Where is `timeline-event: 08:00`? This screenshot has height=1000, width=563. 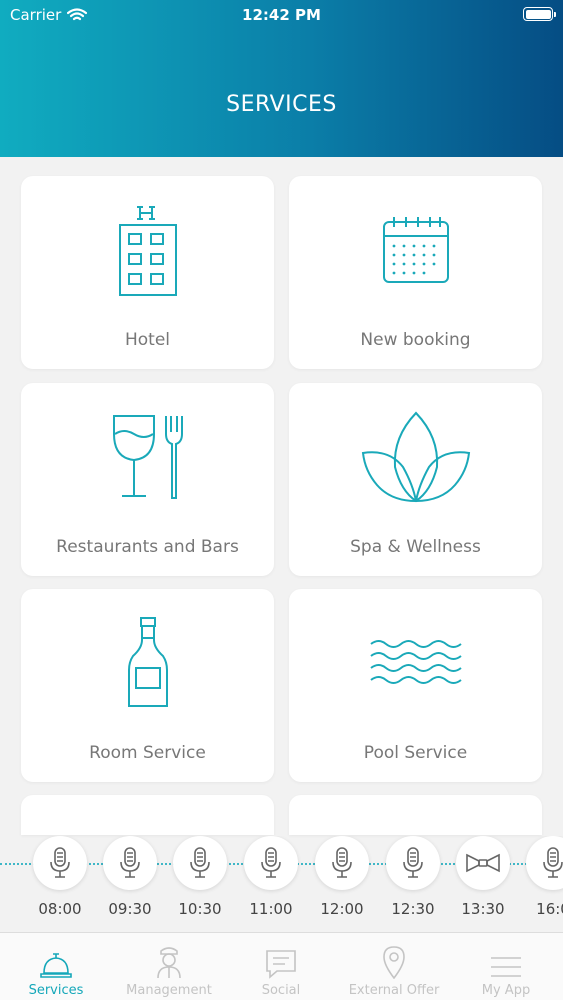
timeline-event: 08:00 is located at coordinates (60, 877).